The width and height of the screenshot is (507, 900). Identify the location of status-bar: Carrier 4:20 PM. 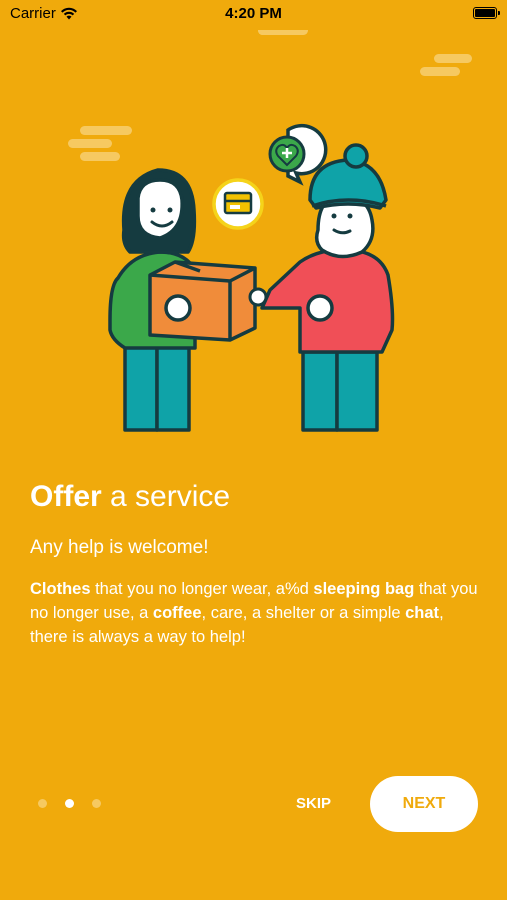
(253, 14).